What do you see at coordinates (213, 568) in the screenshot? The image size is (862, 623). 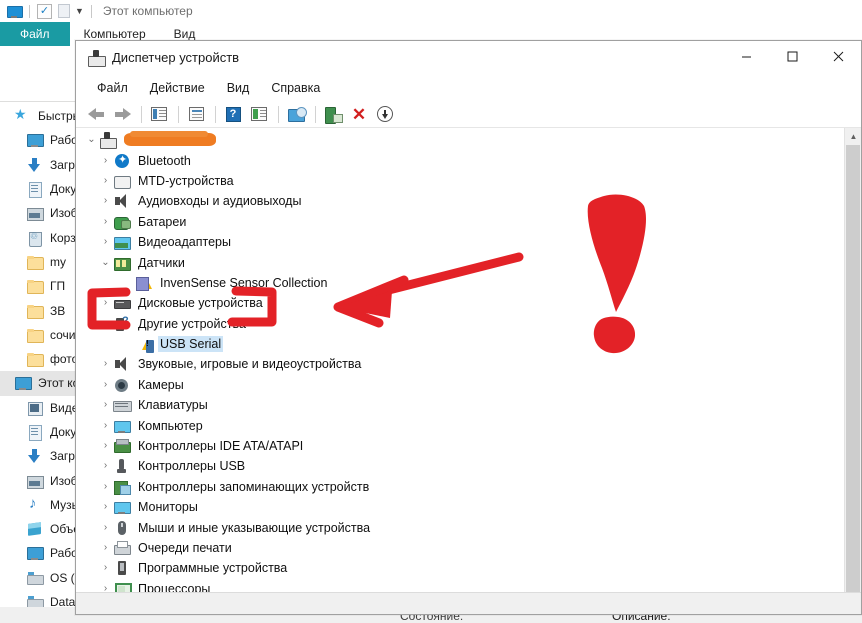 I see `device-tree-item-label: Программные устройства` at bounding box center [213, 568].